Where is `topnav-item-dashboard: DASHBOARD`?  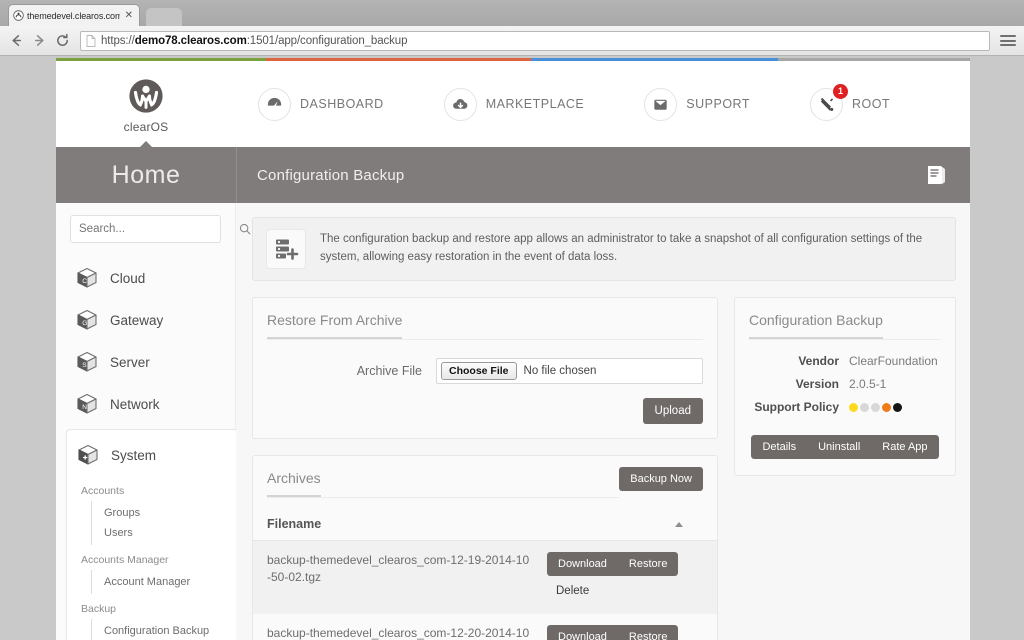
topnav-item-dashboard: DASHBOARD is located at coordinates (321, 104).